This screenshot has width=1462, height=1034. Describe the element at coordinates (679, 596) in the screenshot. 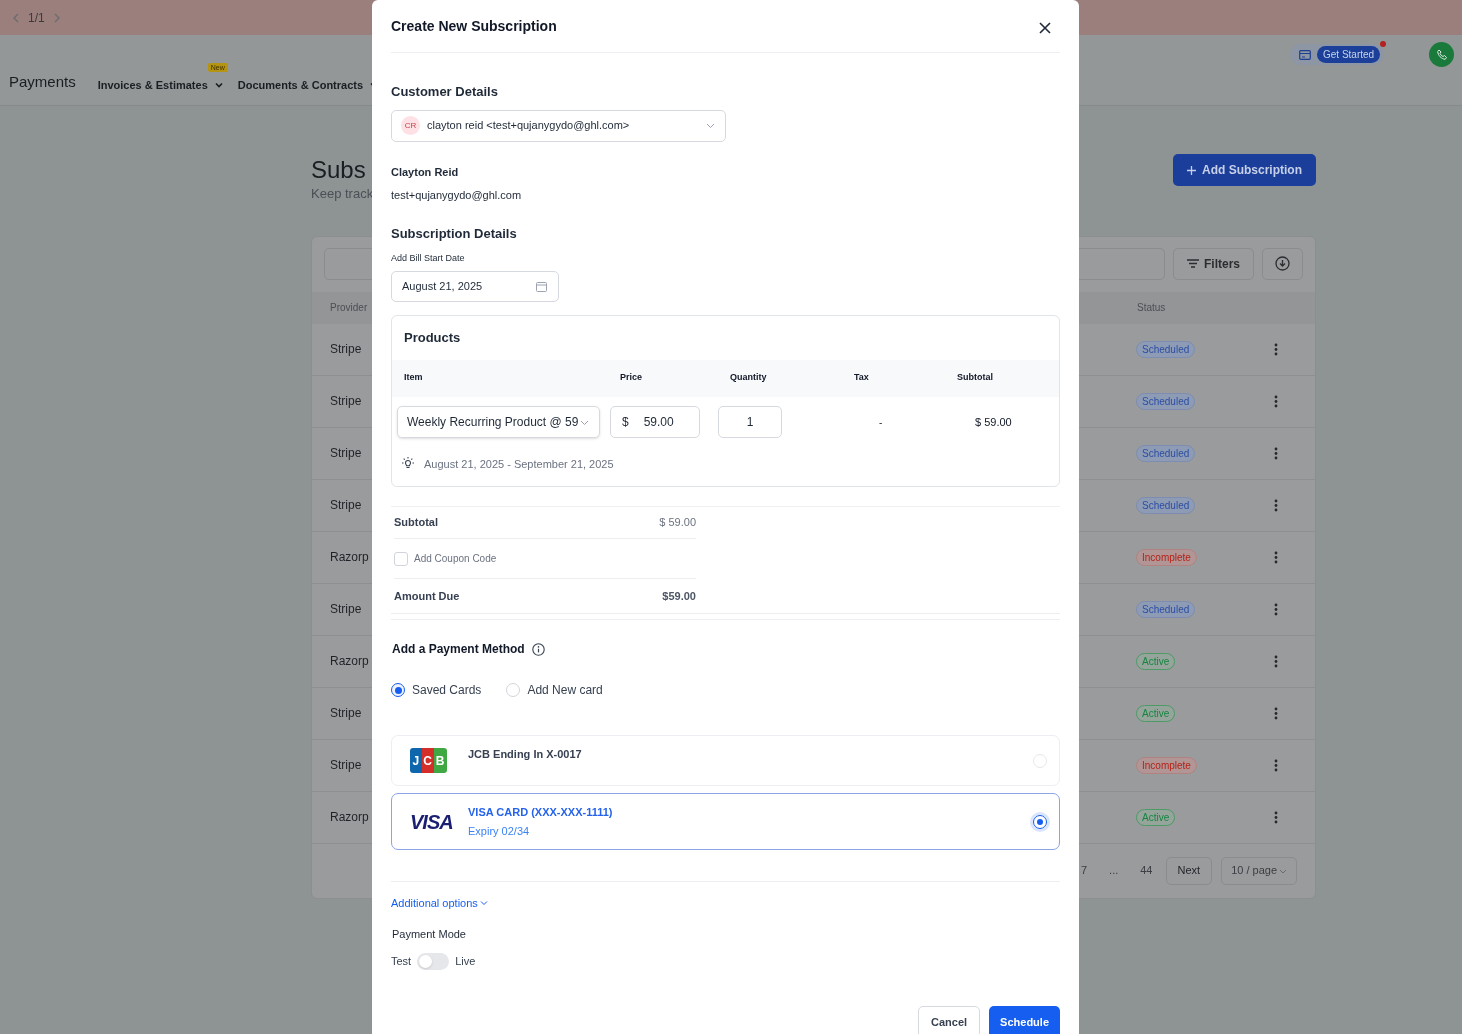

I see `amount-due-value: $59.00` at that location.